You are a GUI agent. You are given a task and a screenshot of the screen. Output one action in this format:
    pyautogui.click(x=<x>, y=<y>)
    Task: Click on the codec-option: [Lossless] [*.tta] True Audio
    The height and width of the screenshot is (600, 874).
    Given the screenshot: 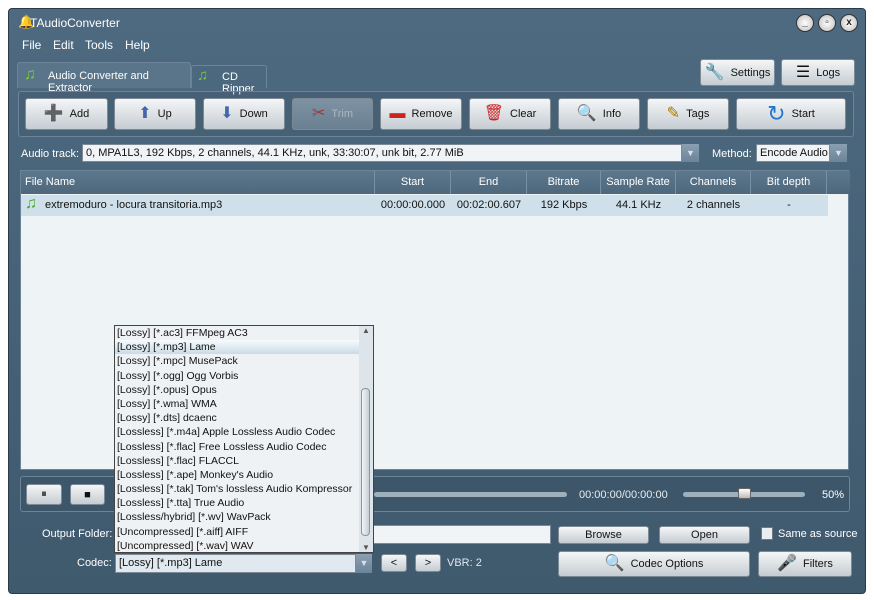 What is the action you would take?
    pyautogui.click(x=237, y=503)
    